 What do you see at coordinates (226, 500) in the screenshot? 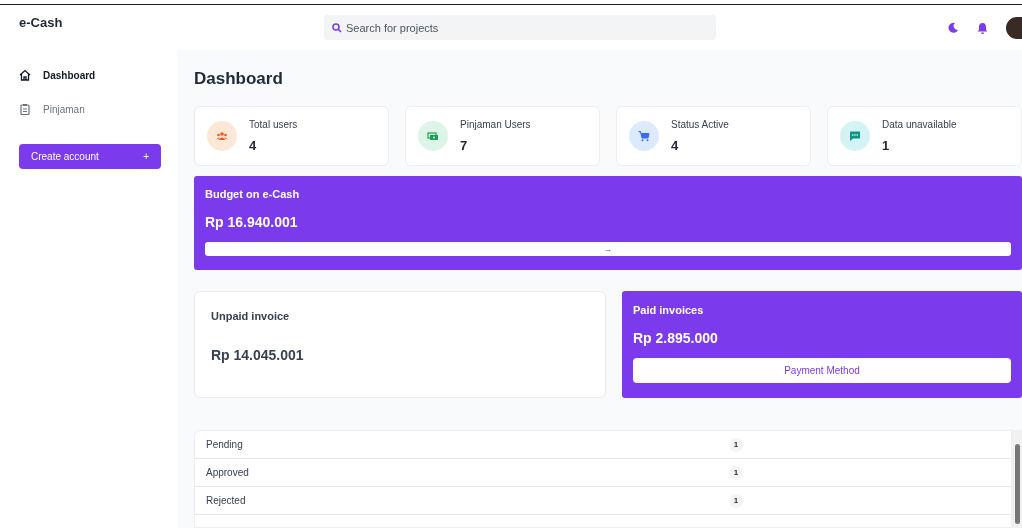
I see `status-label: Rejected` at bounding box center [226, 500].